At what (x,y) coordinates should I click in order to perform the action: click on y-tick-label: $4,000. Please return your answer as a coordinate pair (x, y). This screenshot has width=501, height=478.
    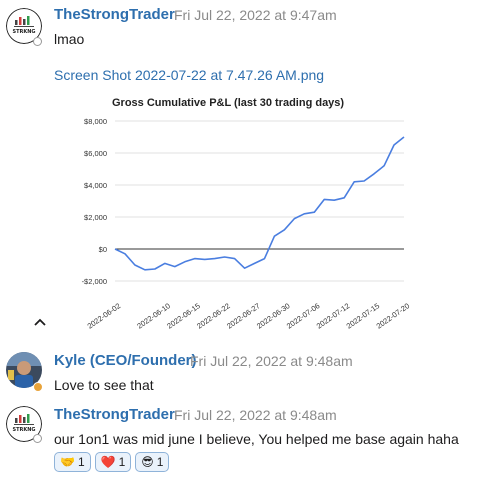
    Looking at the image, I should click on (95, 185).